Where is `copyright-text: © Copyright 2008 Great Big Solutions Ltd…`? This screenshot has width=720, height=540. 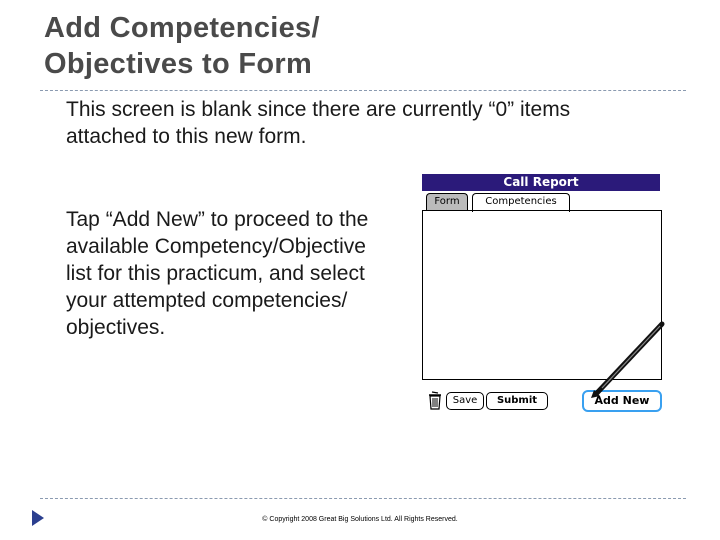
copyright-text: © Copyright 2008 Great Big Solutions Ltd… is located at coordinates (360, 519).